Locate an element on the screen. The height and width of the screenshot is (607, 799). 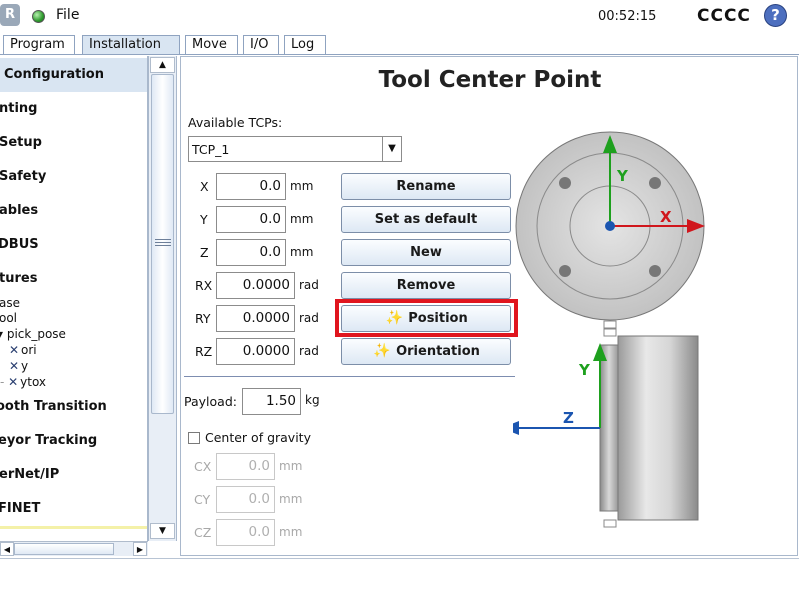
sidebar-item-variables: ables is located at coordinates (19, 210).